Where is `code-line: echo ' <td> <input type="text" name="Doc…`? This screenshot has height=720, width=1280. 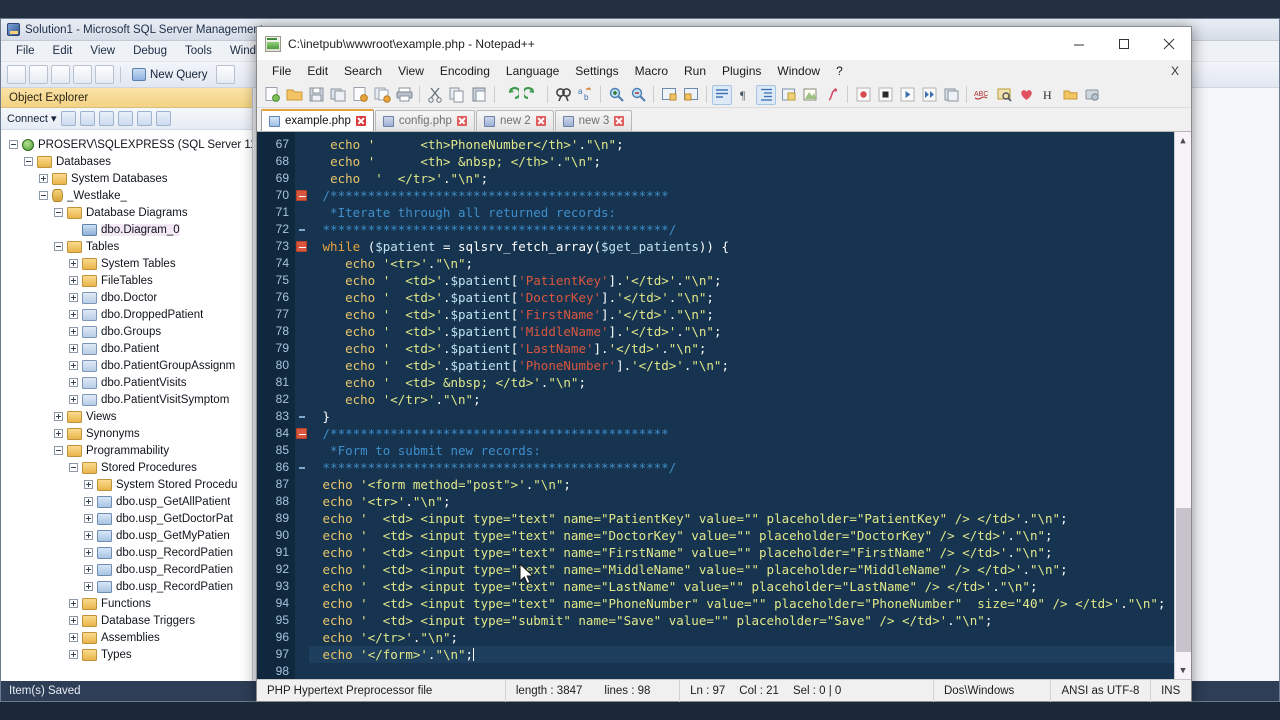 code-line: echo ' <td> <input type="text" name="Doc… is located at coordinates (741, 535).